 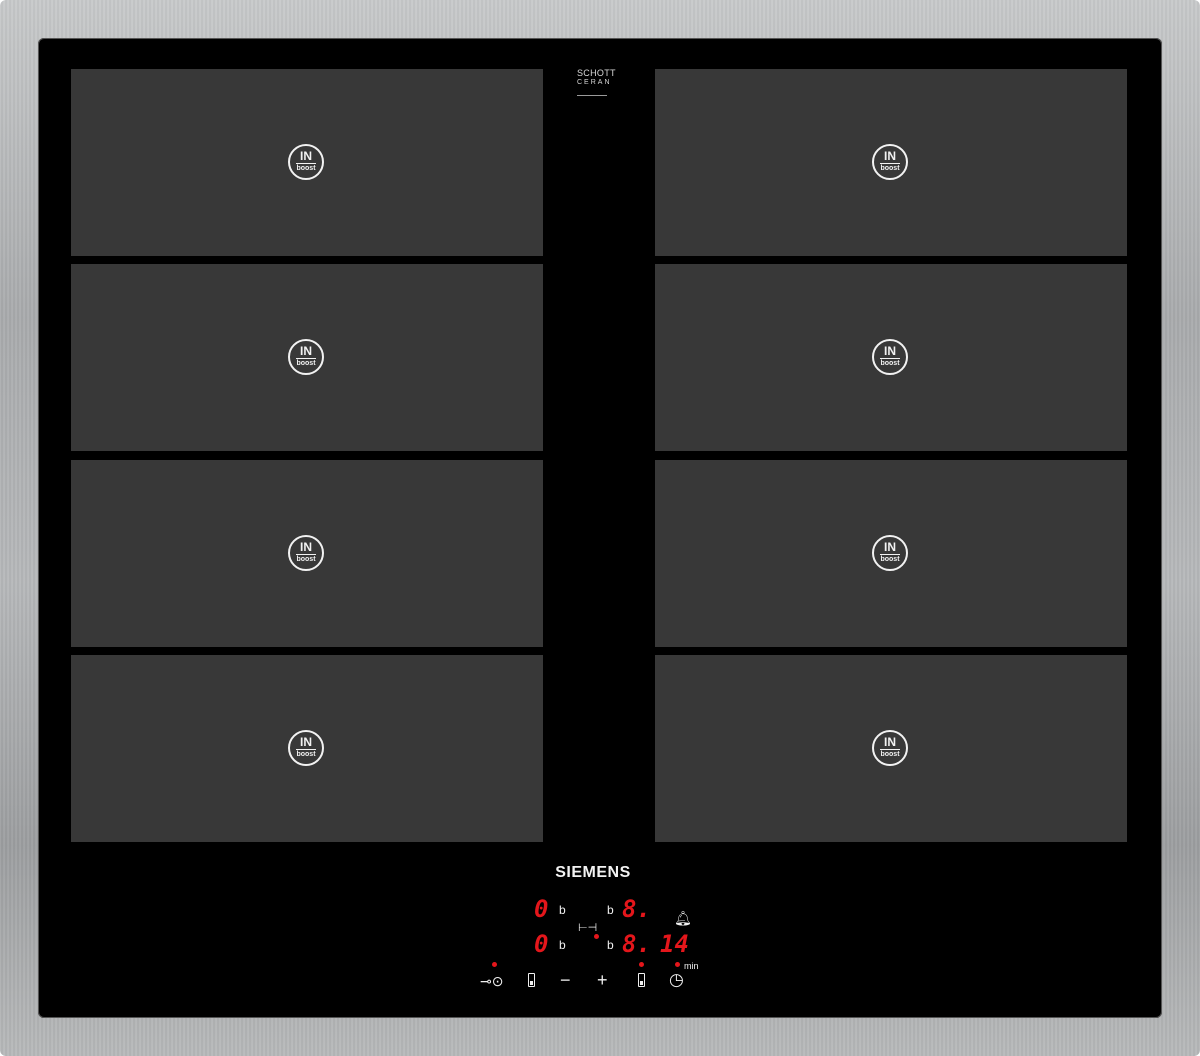 What do you see at coordinates (636, 909) in the screenshot?
I see `front-right-power-level: 8.` at bounding box center [636, 909].